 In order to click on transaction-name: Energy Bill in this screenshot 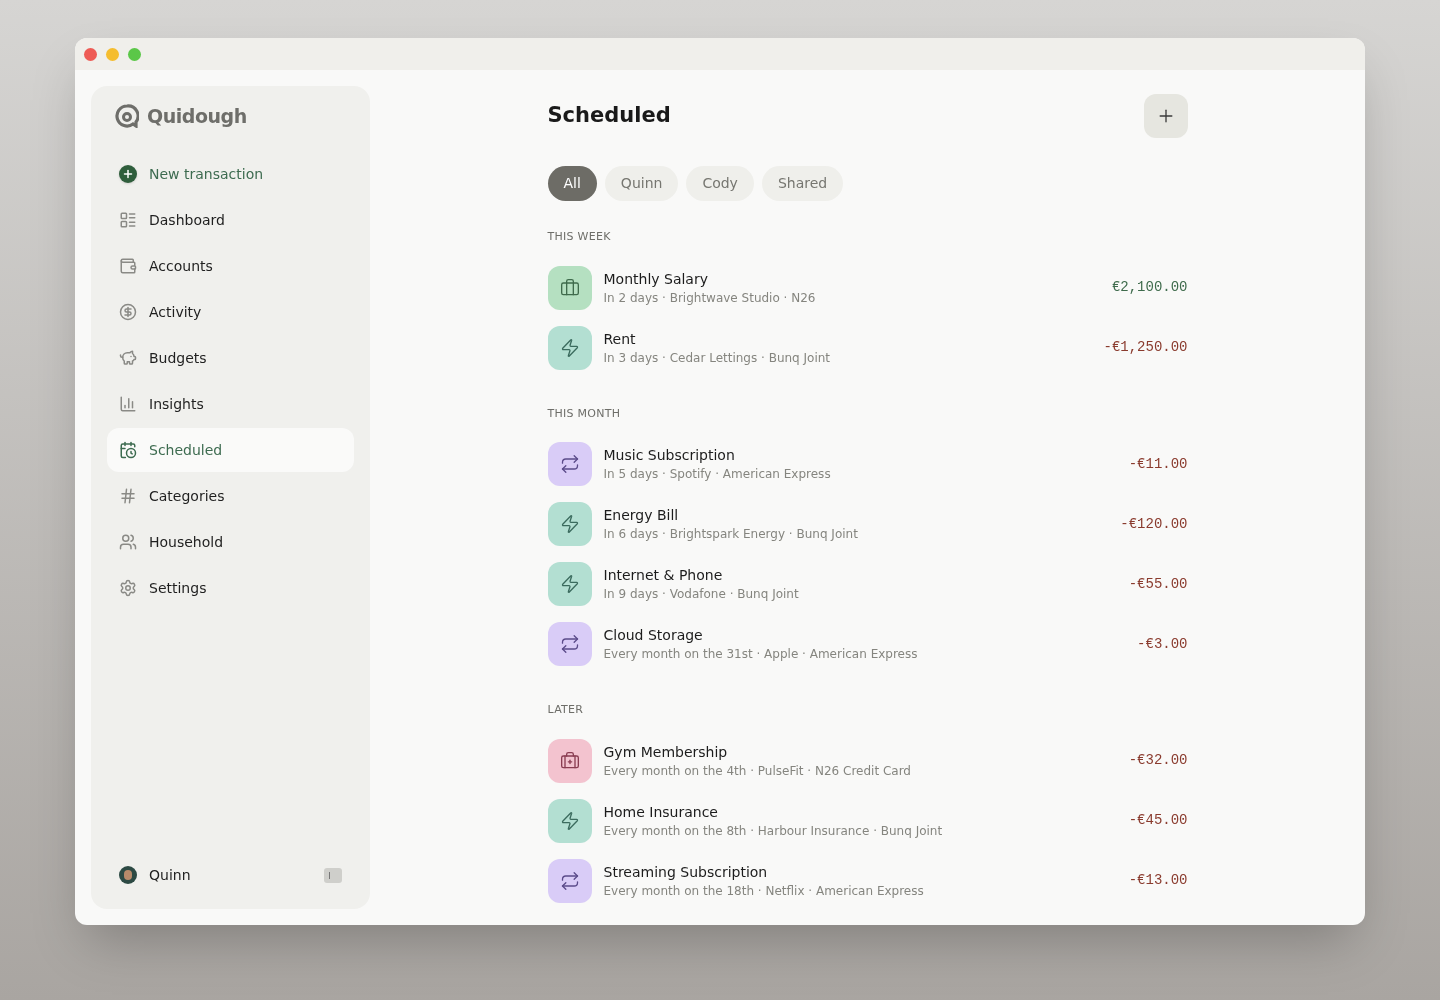, I will do `click(641, 515)`.